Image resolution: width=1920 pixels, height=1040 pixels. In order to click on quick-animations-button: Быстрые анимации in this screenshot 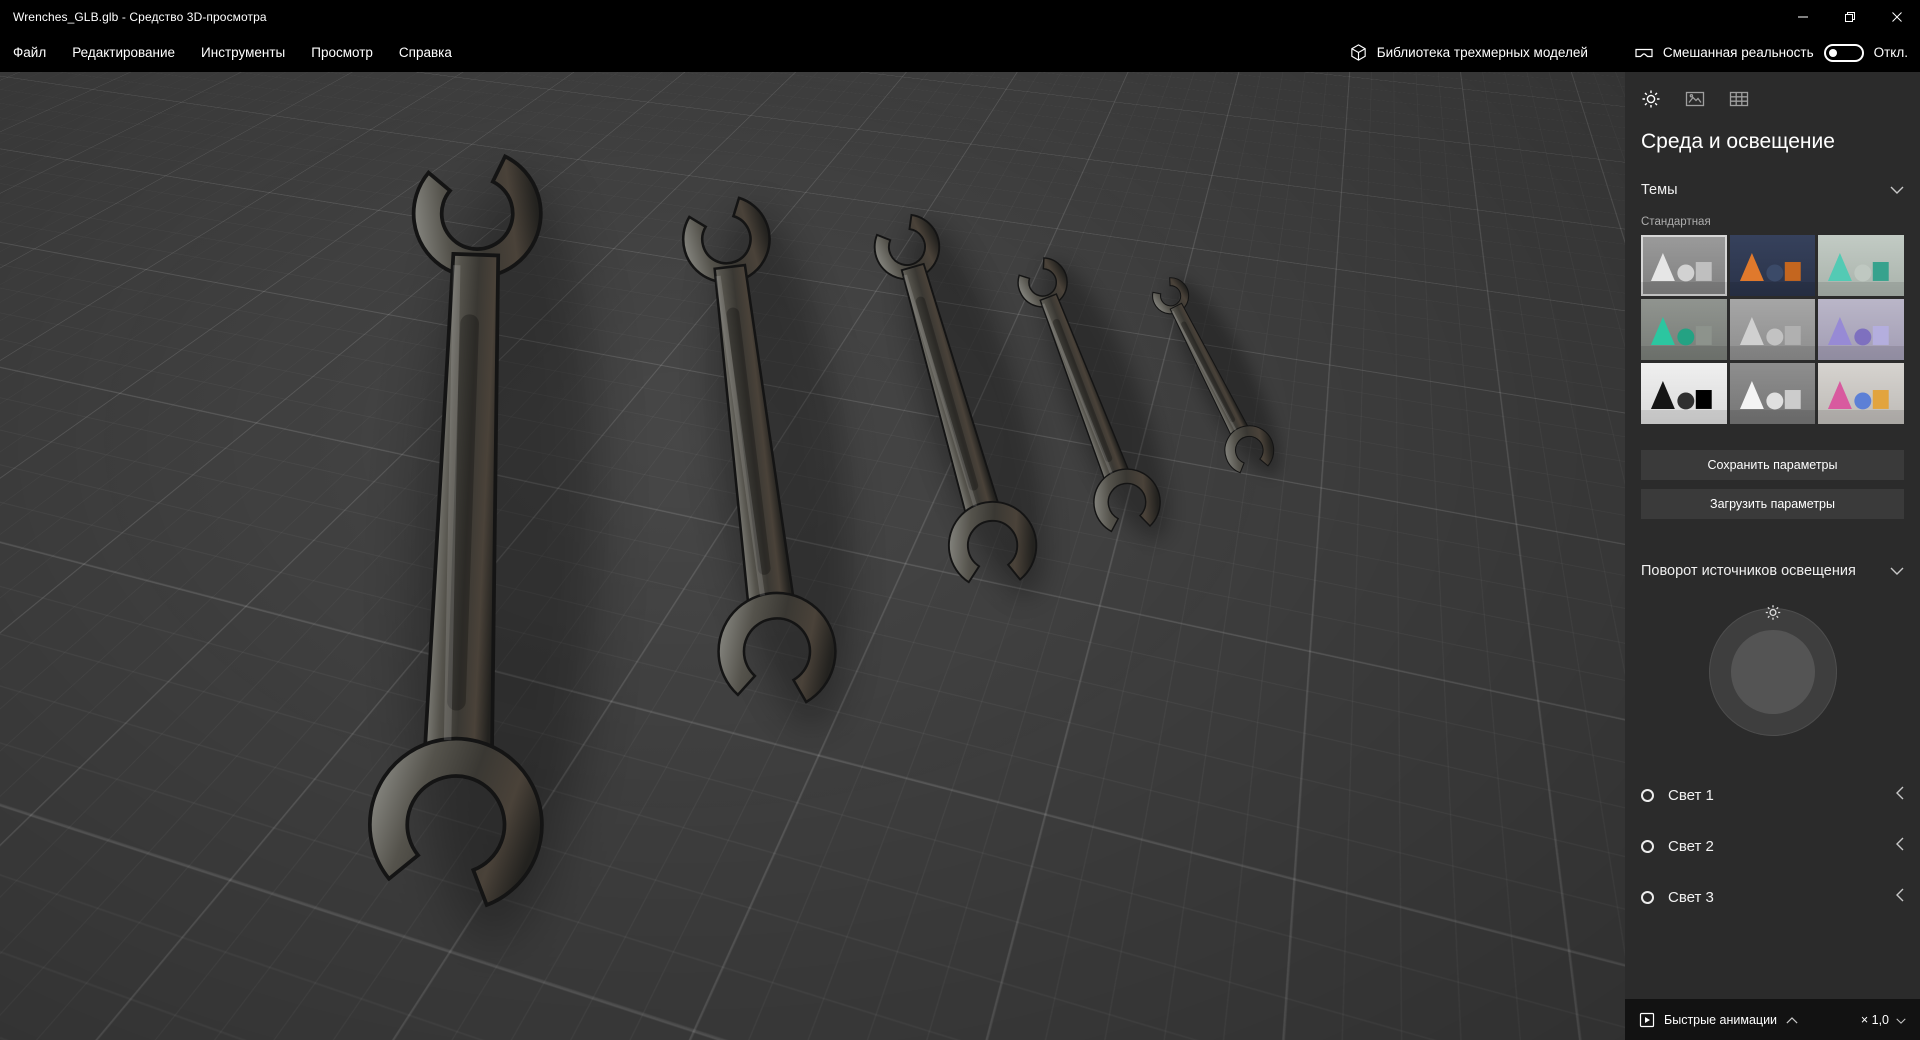, I will do `click(1718, 1020)`.